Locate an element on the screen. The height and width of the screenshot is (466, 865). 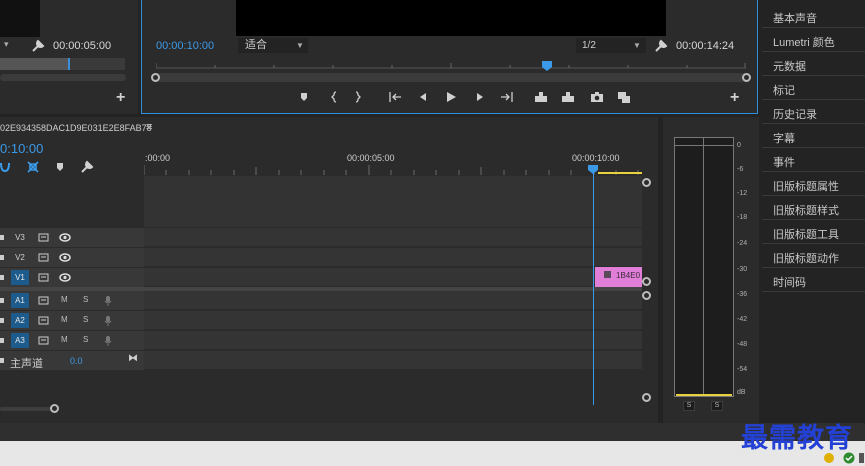
tab-menu-icon: ≡ is located at coordinates (149, 127).